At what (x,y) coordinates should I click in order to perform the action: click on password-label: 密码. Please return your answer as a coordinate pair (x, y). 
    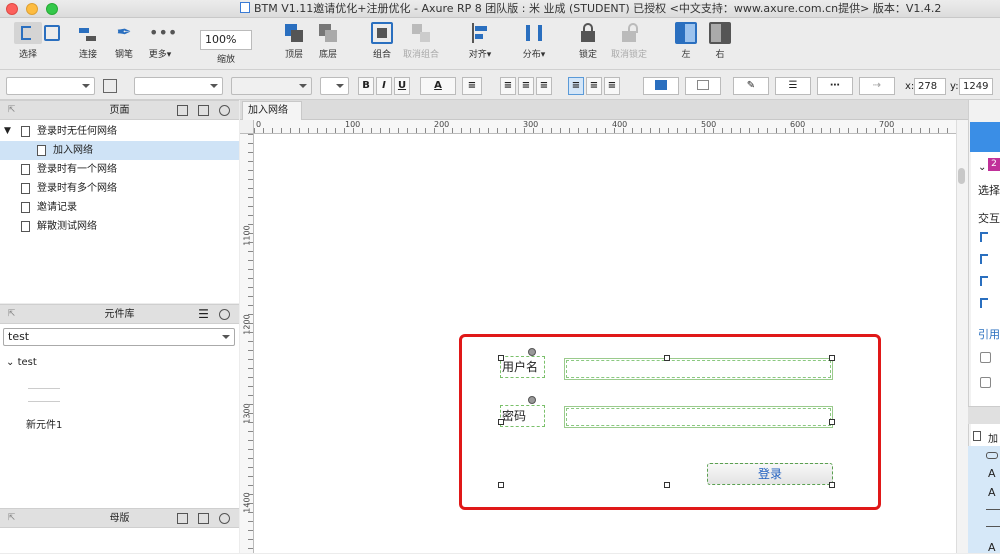
    Looking at the image, I should click on (522, 416).